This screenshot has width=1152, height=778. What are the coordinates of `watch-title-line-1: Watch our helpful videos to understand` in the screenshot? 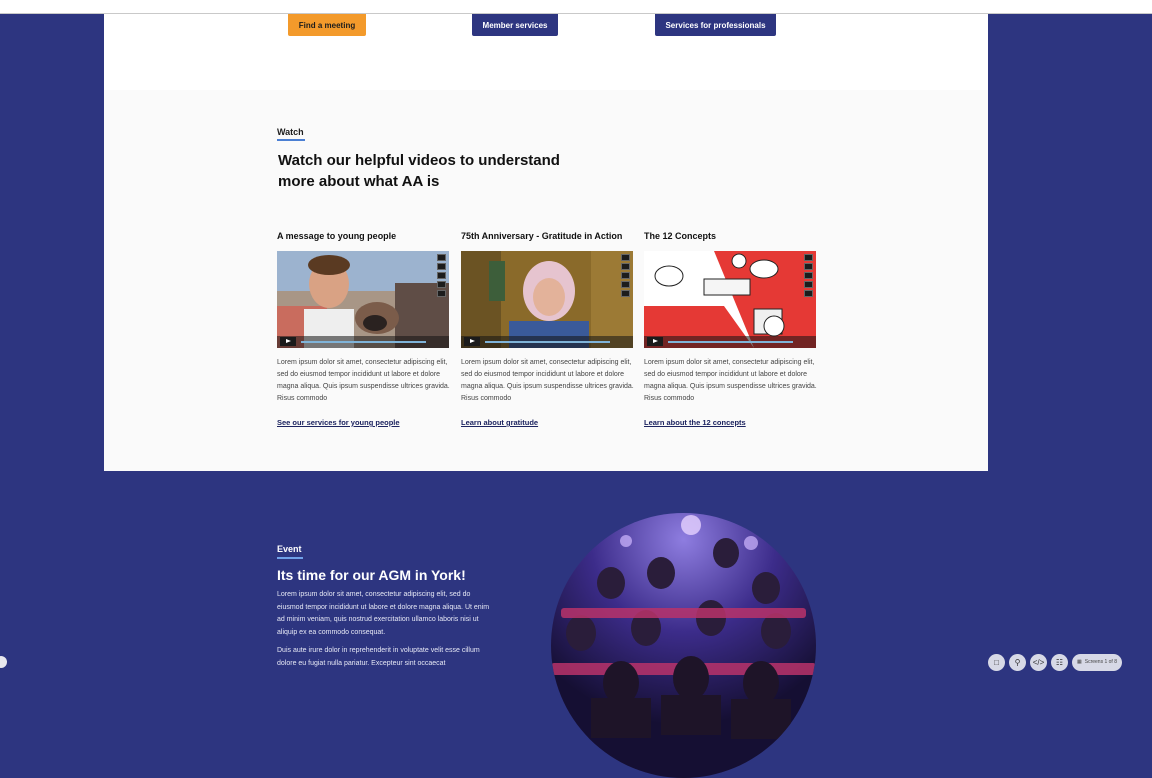 It's located at (419, 160).